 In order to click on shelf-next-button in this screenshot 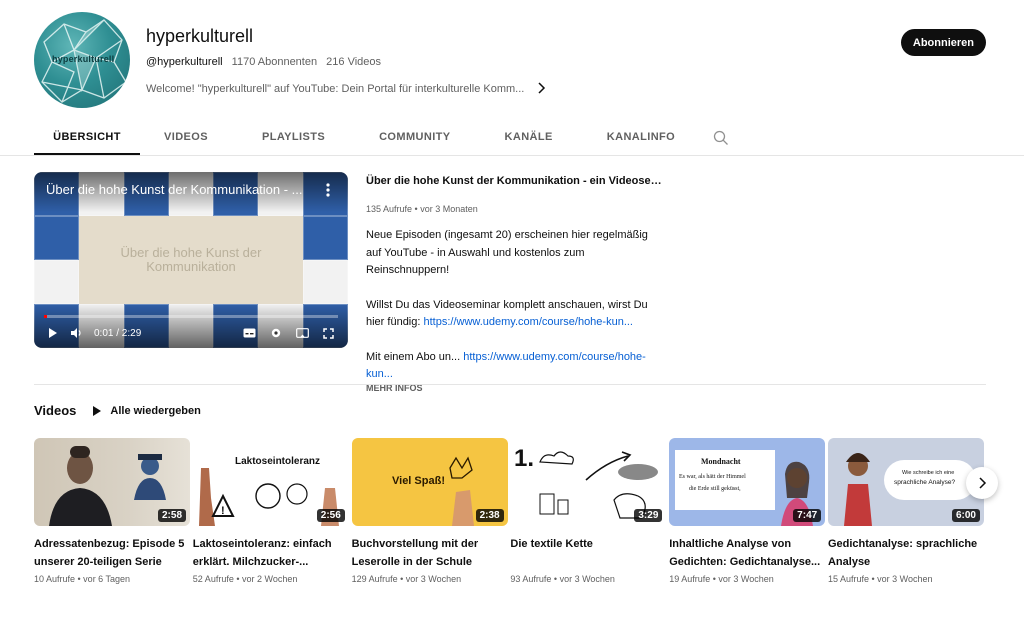, I will do `click(982, 483)`.